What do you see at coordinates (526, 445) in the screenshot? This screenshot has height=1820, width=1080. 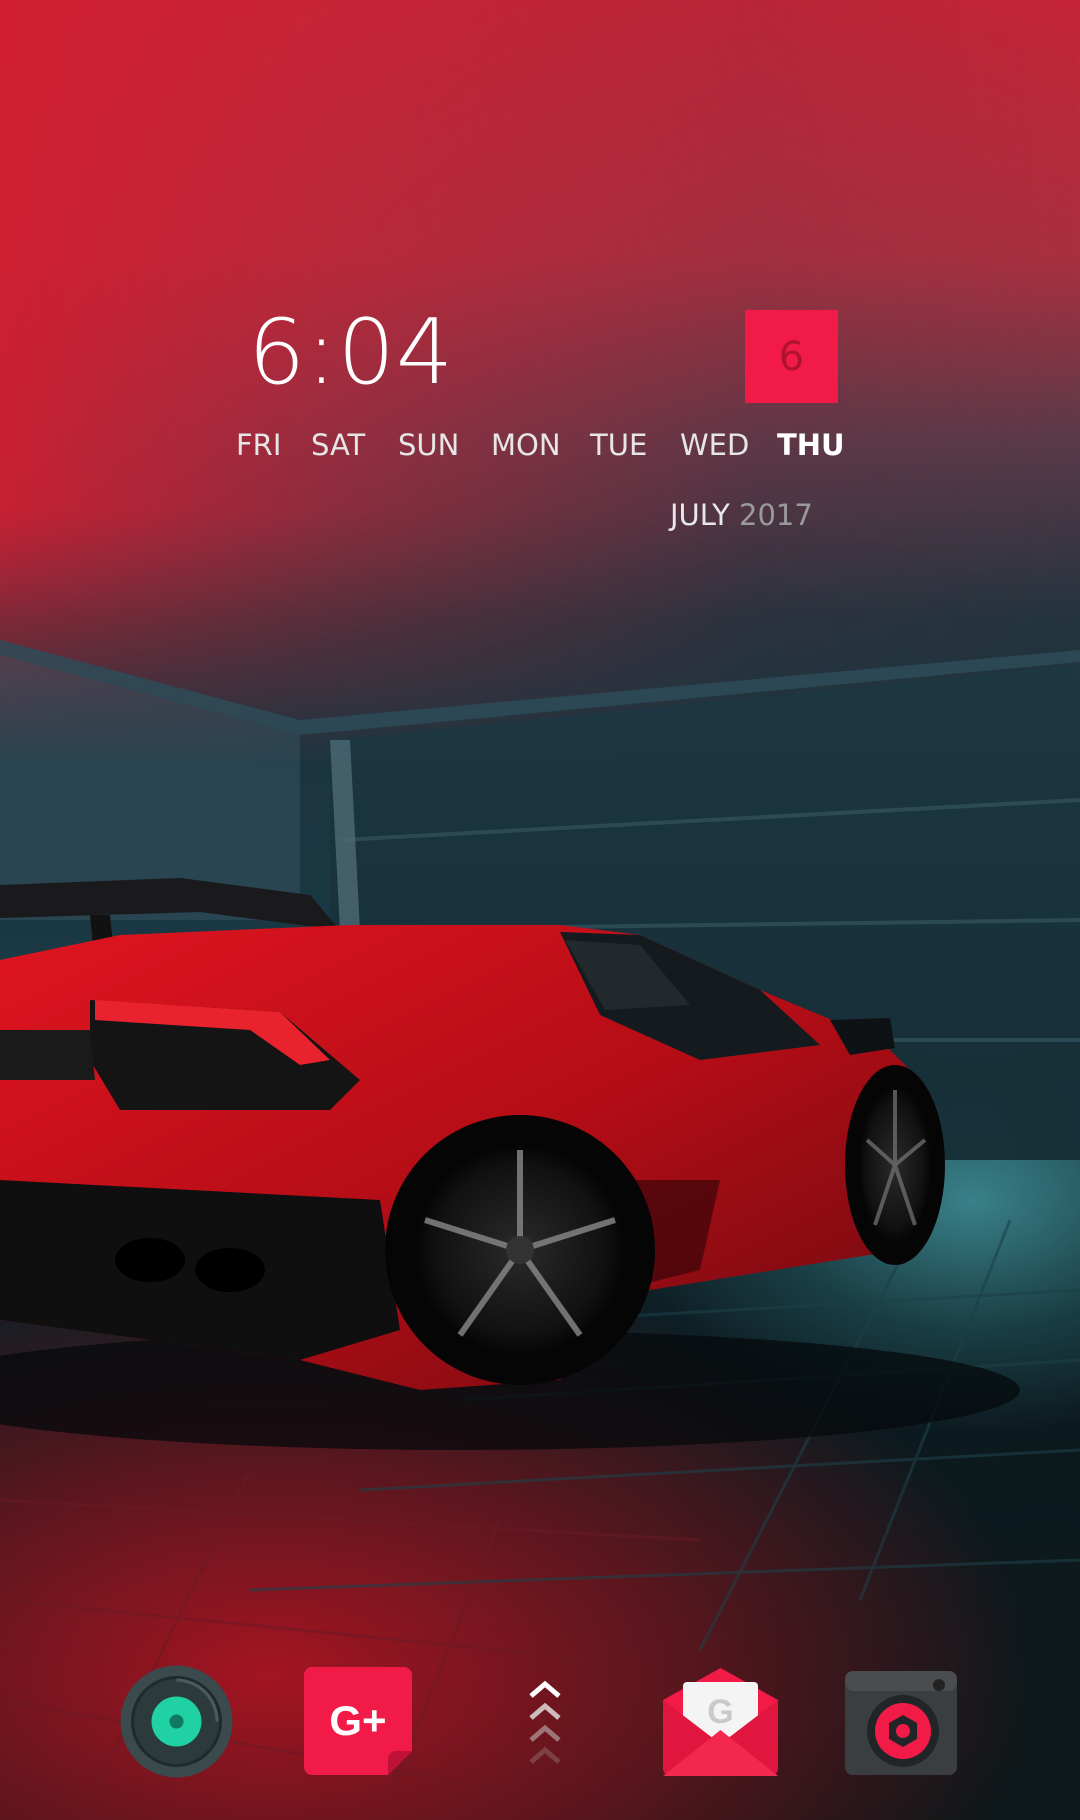 I see `weekday-mon: MON` at bounding box center [526, 445].